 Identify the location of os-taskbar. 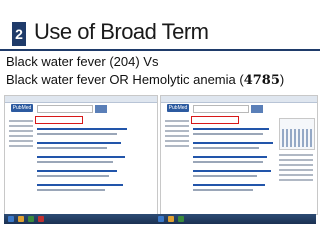
(160, 219).